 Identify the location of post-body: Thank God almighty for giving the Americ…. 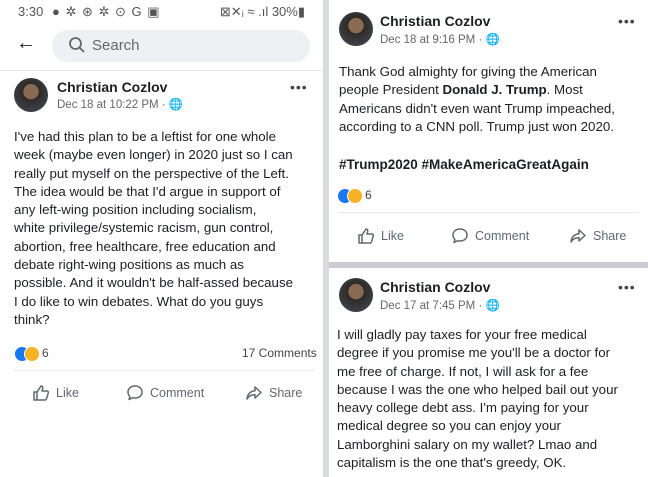
(491, 99).